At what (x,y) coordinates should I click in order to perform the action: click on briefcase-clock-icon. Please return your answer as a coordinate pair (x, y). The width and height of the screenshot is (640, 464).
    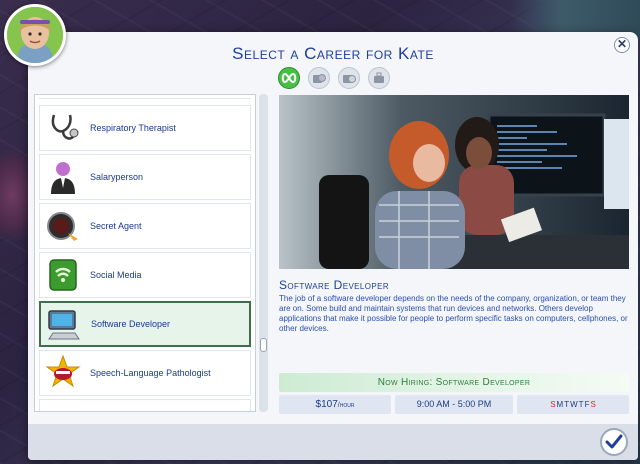
    Looking at the image, I should click on (319, 78).